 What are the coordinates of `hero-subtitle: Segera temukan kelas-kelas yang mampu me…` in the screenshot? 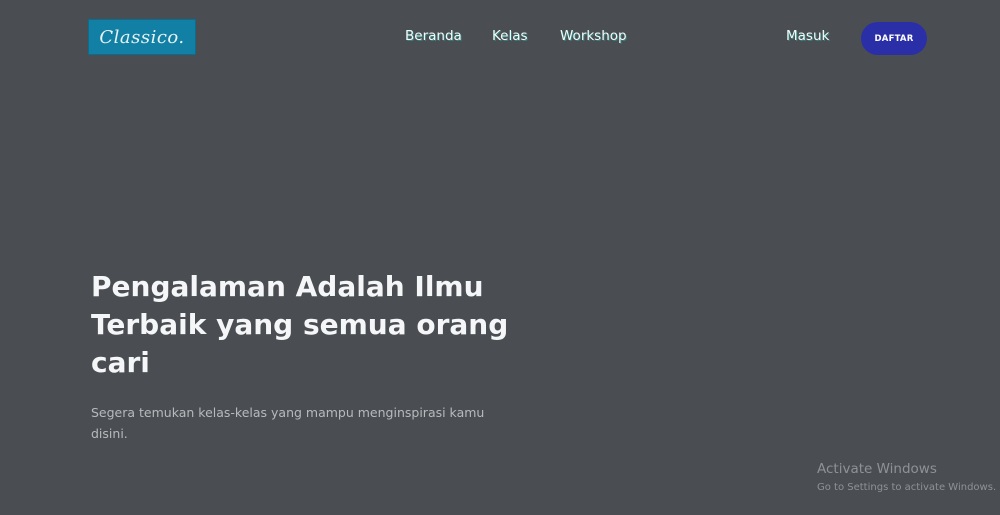 It's located at (288, 423).